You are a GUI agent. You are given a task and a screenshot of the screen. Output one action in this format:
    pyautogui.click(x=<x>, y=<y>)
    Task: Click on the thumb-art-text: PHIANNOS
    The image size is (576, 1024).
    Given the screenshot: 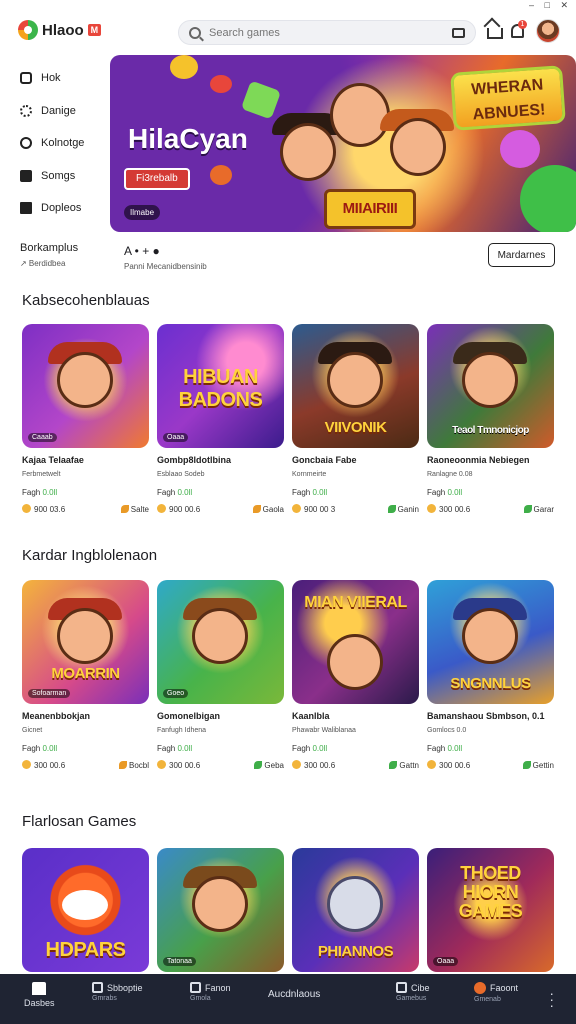 What is the action you would take?
    pyautogui.click(x=355, y=951)
    